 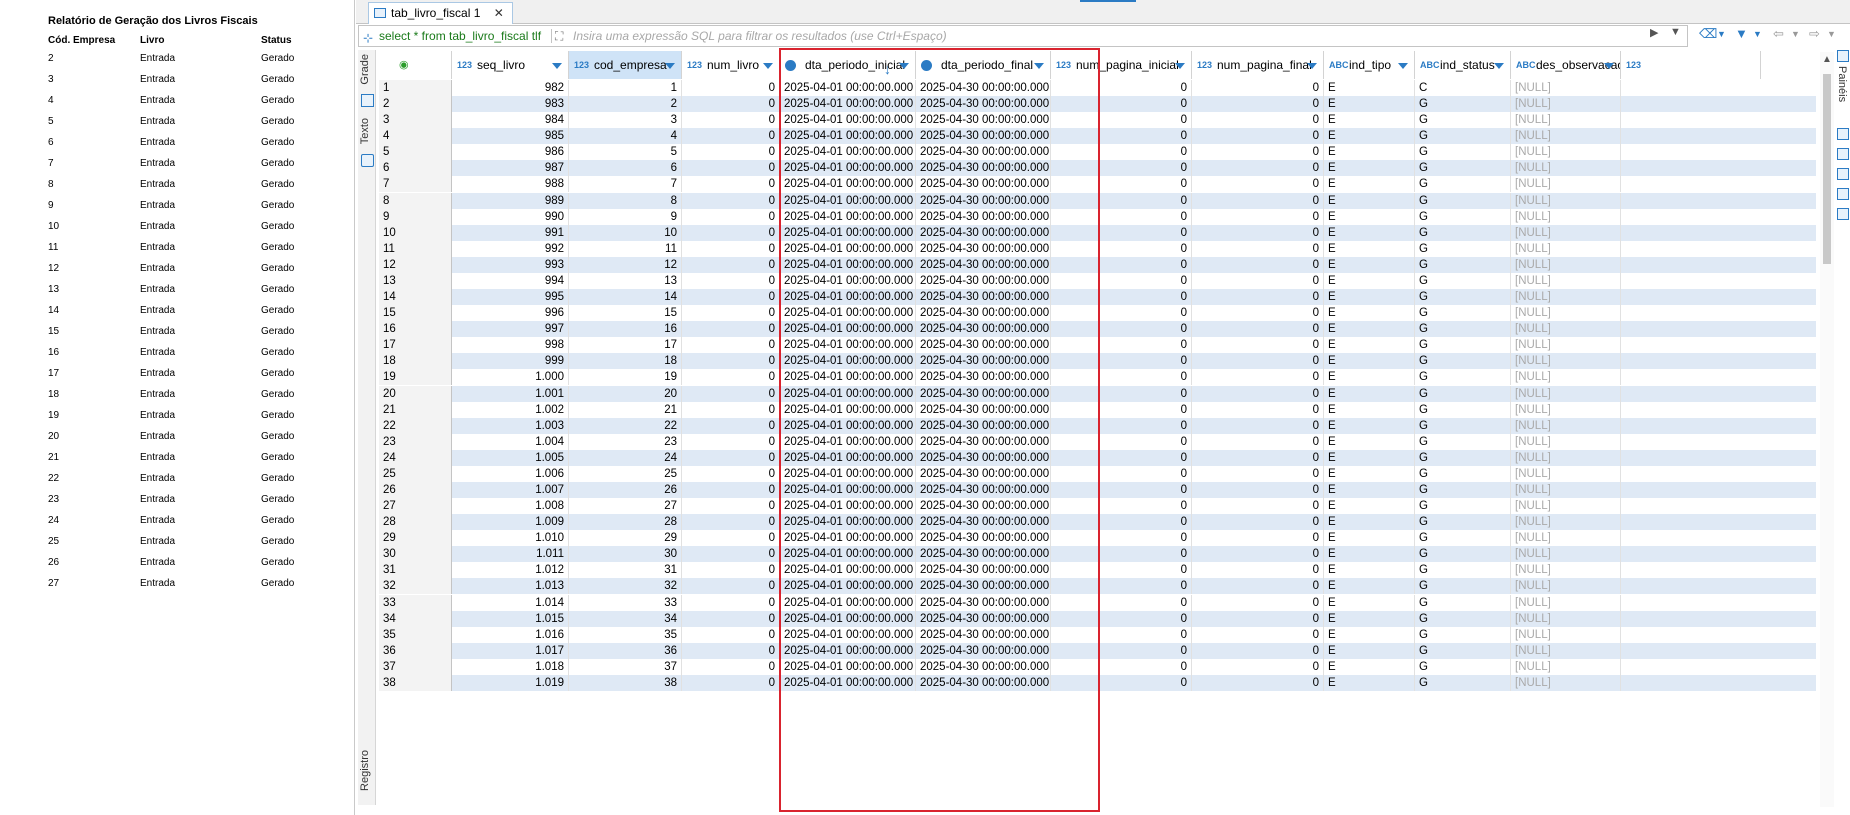 I want to click on cell-cod-empresa: 36, so click(x=625, y=650).